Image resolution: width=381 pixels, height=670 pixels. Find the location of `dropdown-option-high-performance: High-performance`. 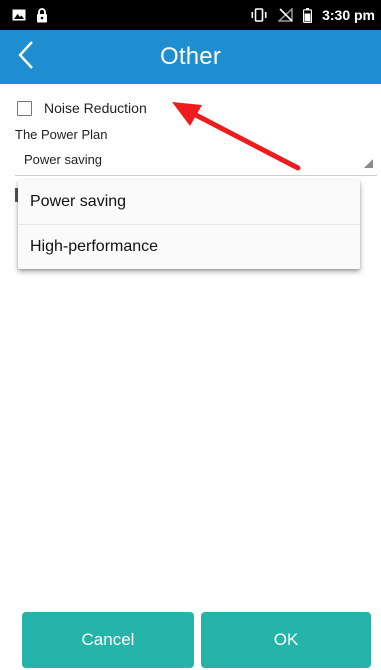

dropdown-option-high-performance: High-performance is located at coordinates (189, 246).